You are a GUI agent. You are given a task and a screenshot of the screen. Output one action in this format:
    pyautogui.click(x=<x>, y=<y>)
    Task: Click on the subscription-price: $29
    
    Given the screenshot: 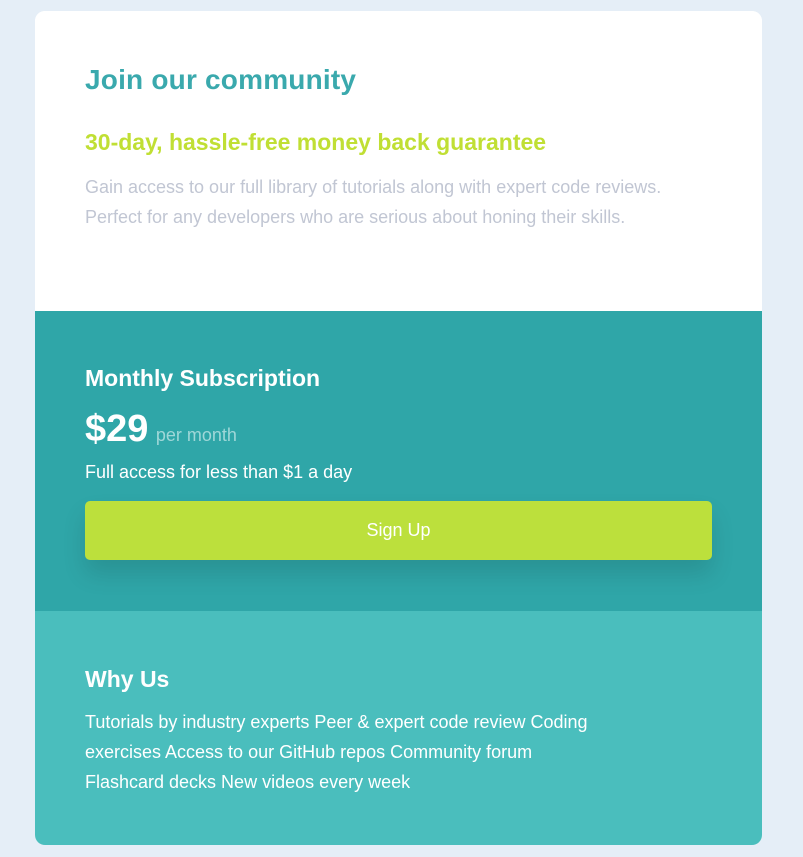 What is the action you would take?
    pyautogui.click(x=117, y=429)
    